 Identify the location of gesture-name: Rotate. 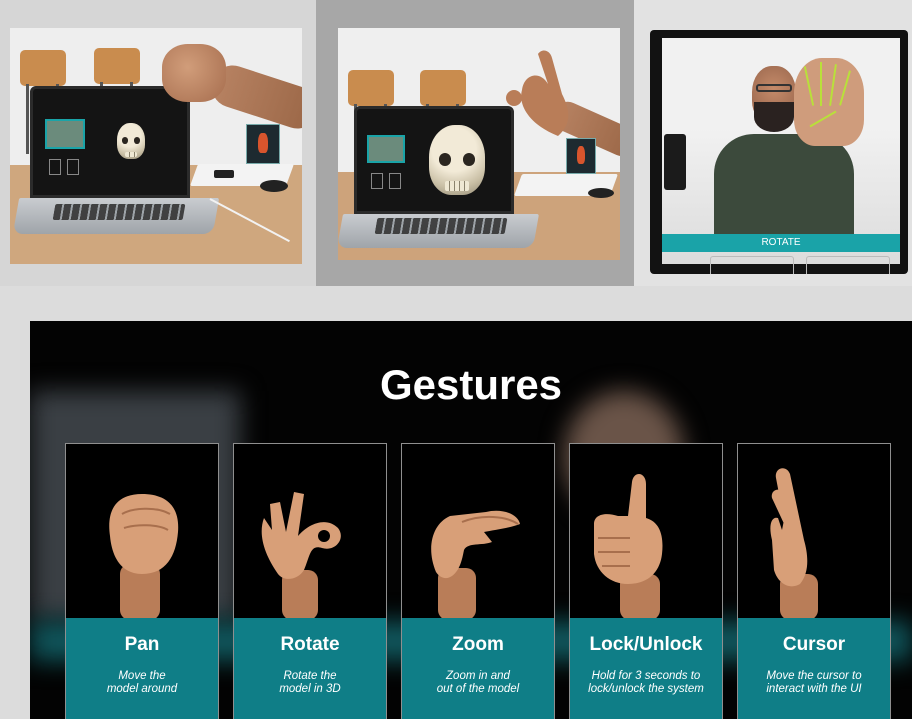
(310, 644).